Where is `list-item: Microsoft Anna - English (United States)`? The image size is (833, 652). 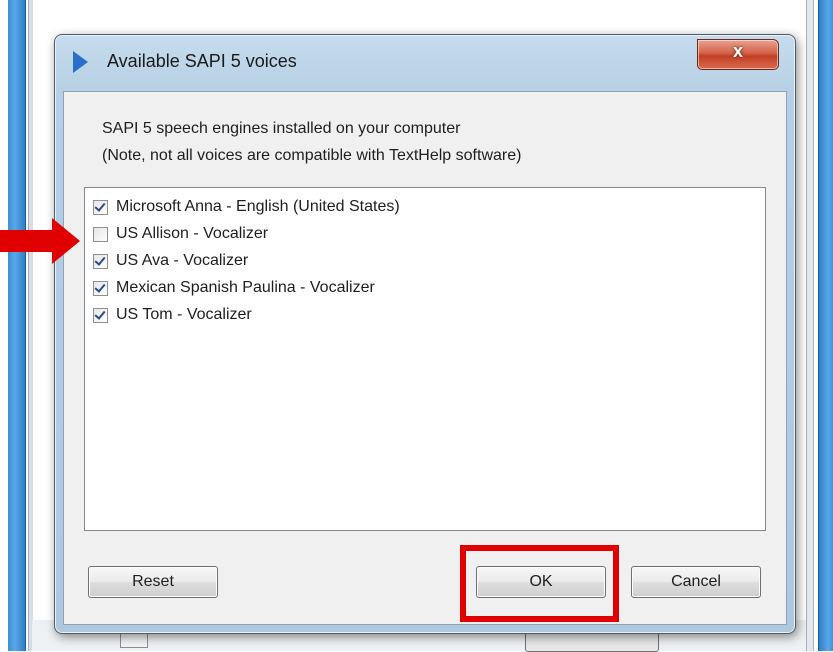
list-item: Microsoft Anna - English (United States) is located at coordinates (246, 207).